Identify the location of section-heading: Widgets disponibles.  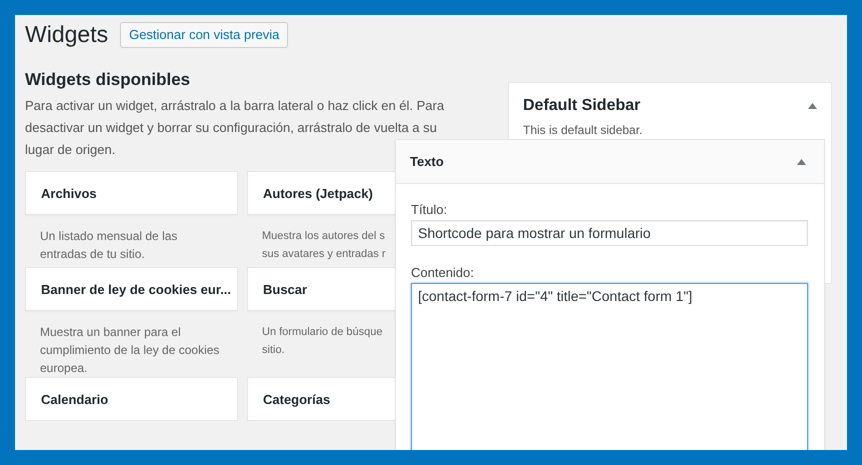
(108, 80).